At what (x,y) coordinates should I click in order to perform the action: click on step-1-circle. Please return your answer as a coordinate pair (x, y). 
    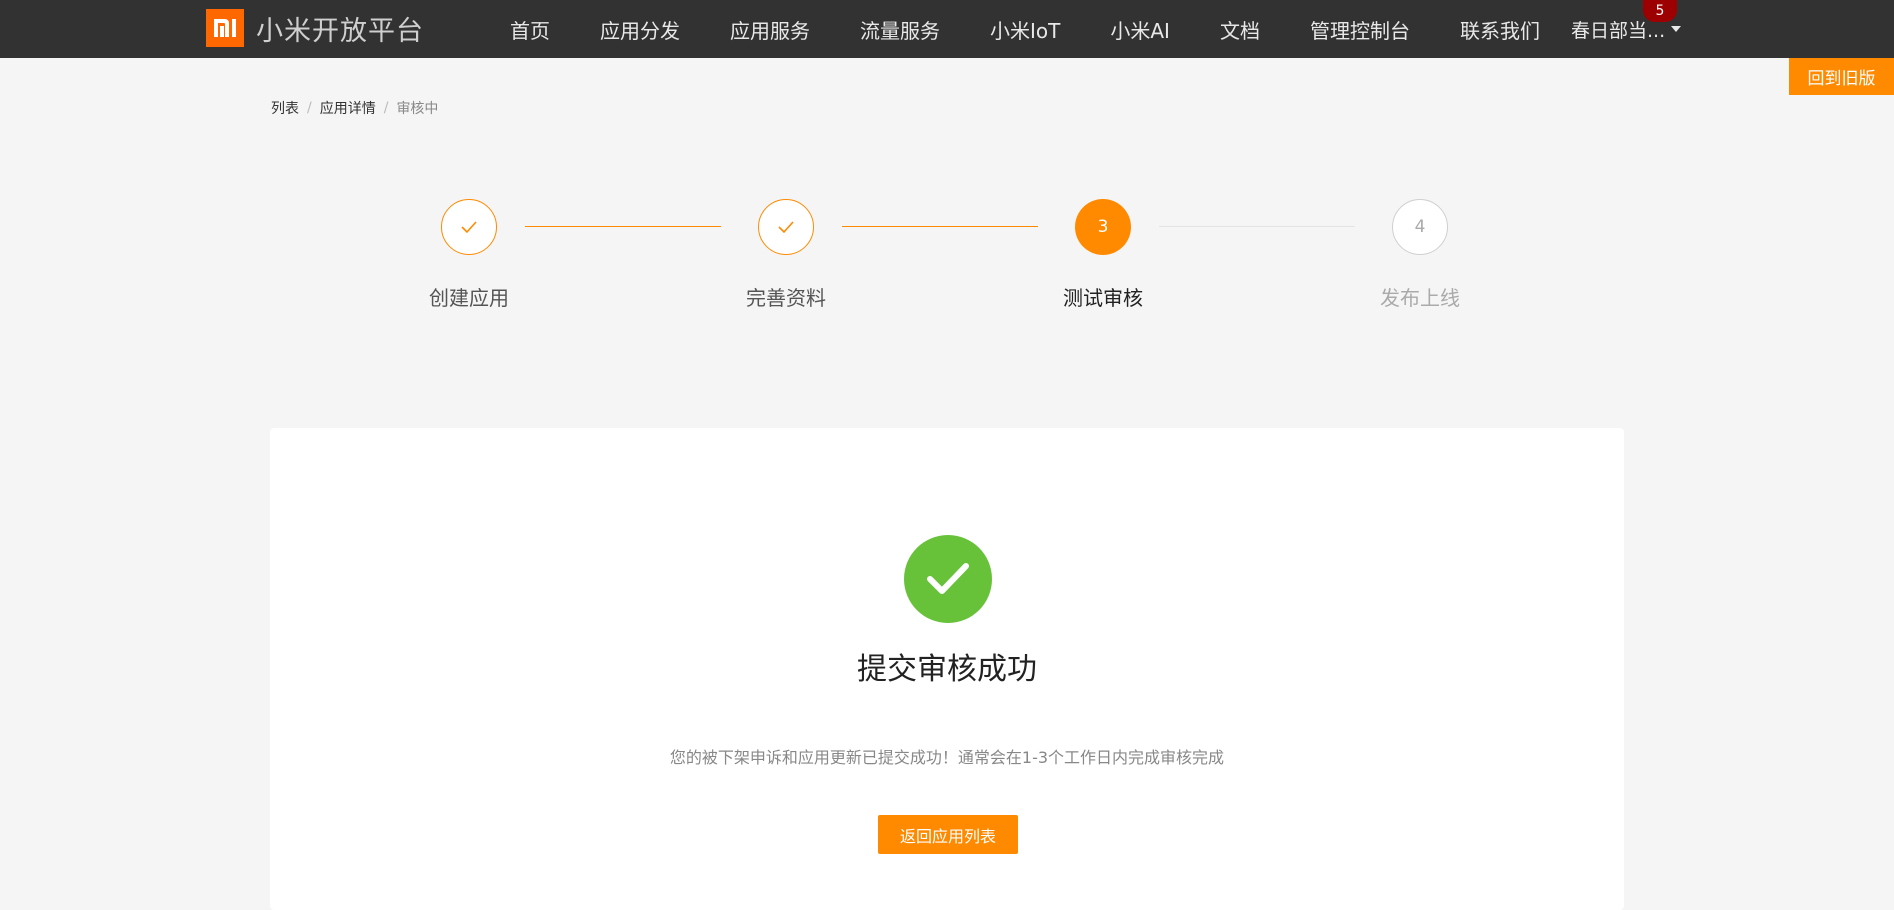
    Looking at the image, I should click on (469, 227).